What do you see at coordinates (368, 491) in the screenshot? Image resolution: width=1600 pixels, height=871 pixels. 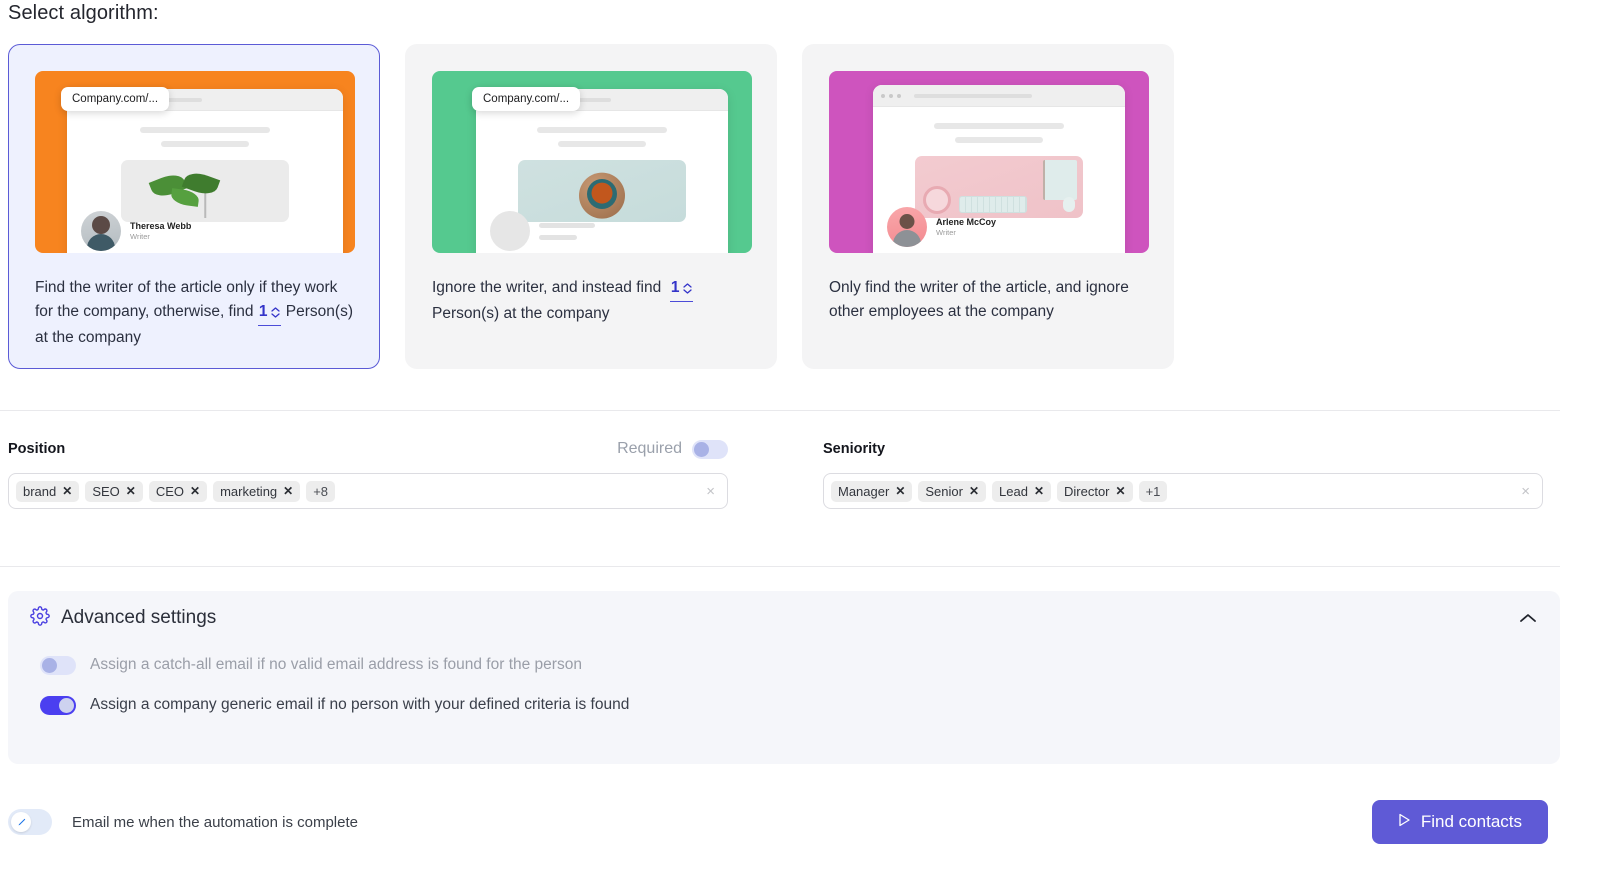 I see `position-input: brand ✕ SEO ✕ CEO ✕ marketing ✕ +8 ×` at bounding box center [368, 491].